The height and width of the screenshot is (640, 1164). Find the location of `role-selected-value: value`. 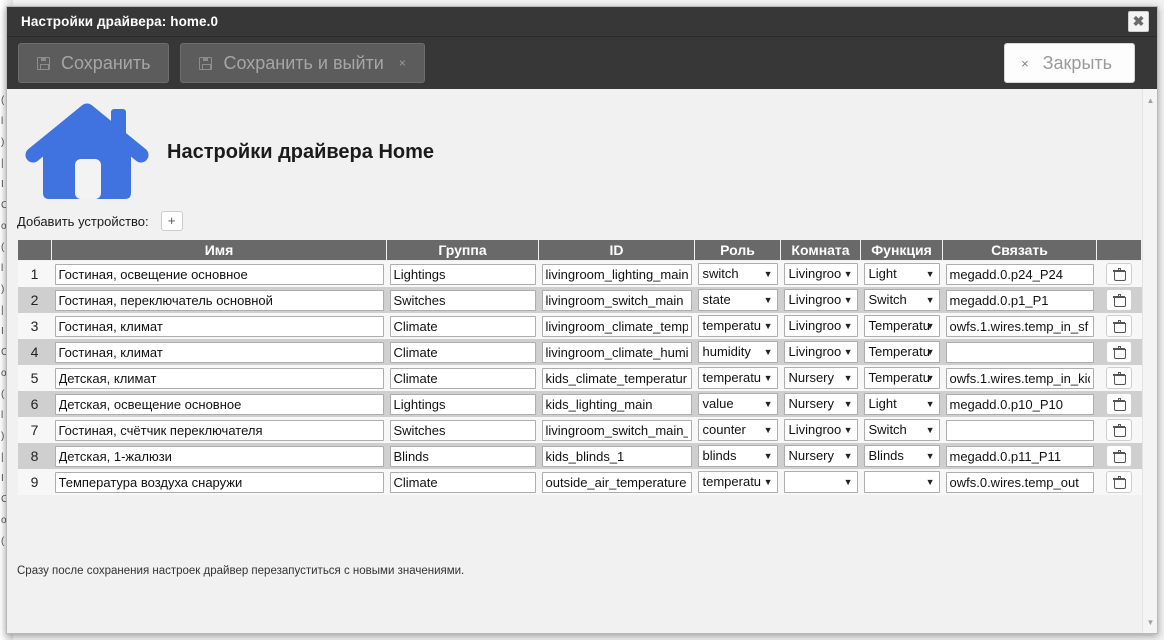

role-selected-value: value is located at coordinates (737, 404).